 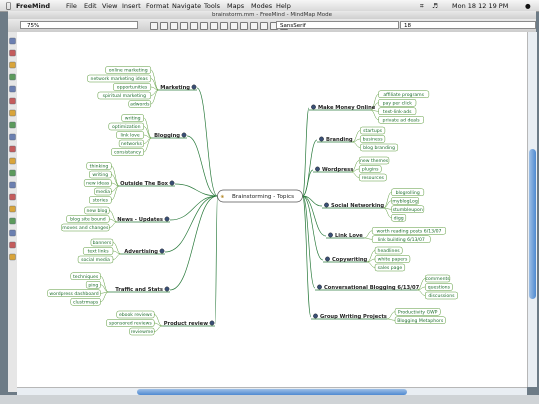 What do you see at coordinates (374, 161) in the screenshot?
I see `leaf-node-label: new themes` at bounding box center [374, 161].